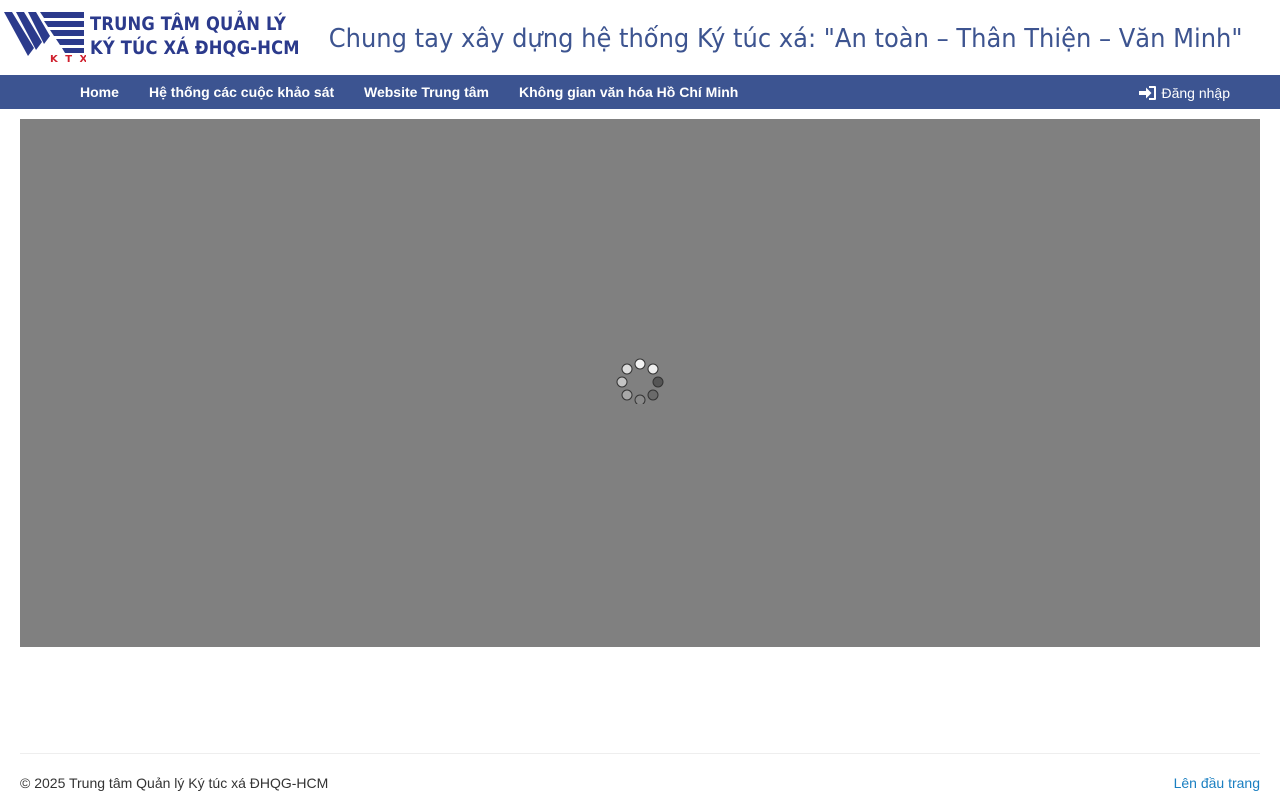 This screenshot has height=800, width=1280. I want to click on login-label: Đăng nhập, so click(1195, 93).